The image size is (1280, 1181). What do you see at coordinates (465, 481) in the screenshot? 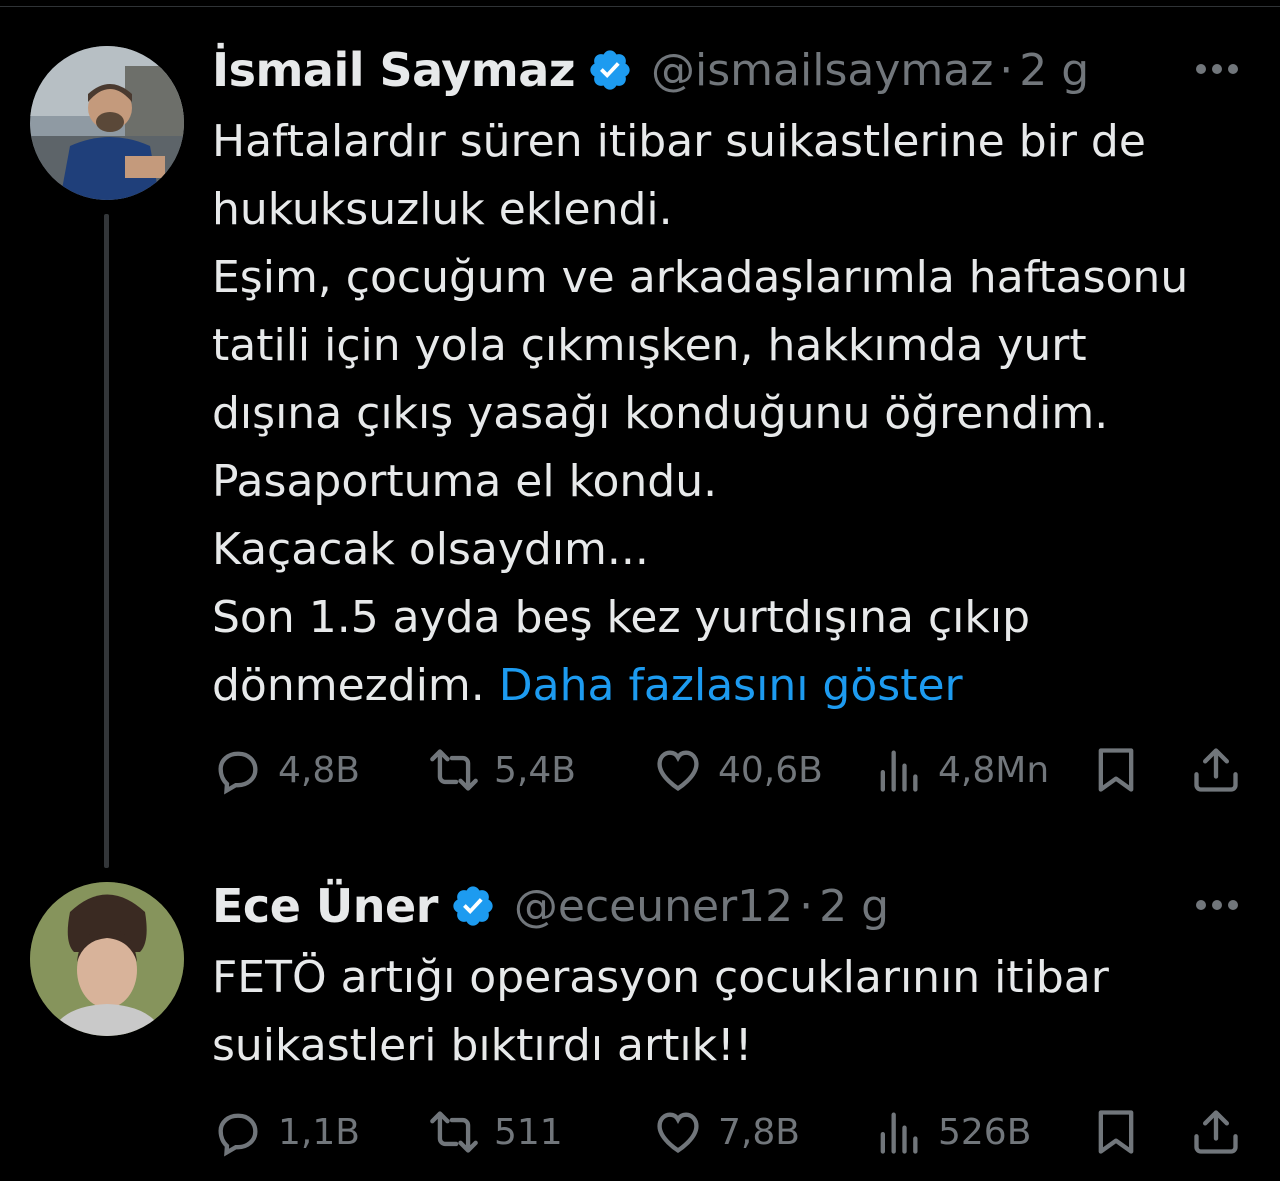
I see `tweet-text-line: Pasaportuma el kondu.` at bounding box center [465, 481].